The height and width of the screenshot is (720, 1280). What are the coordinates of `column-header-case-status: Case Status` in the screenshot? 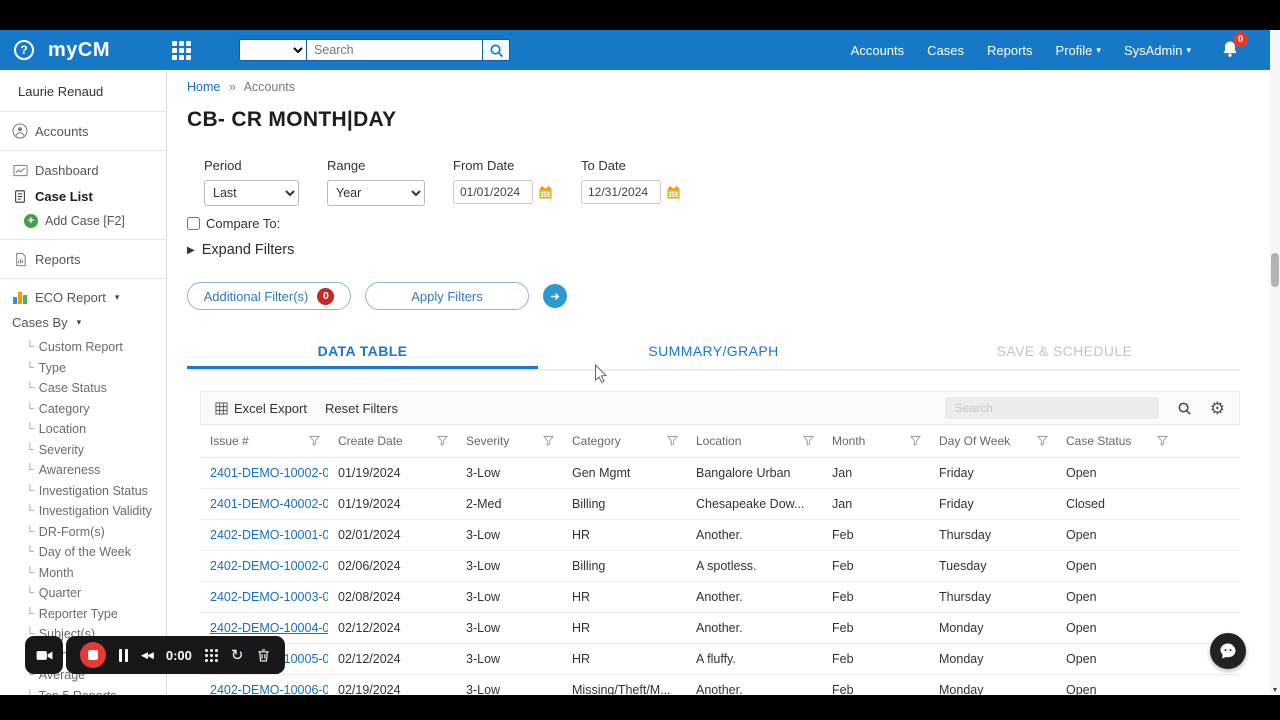 It's located at (1116, 441).